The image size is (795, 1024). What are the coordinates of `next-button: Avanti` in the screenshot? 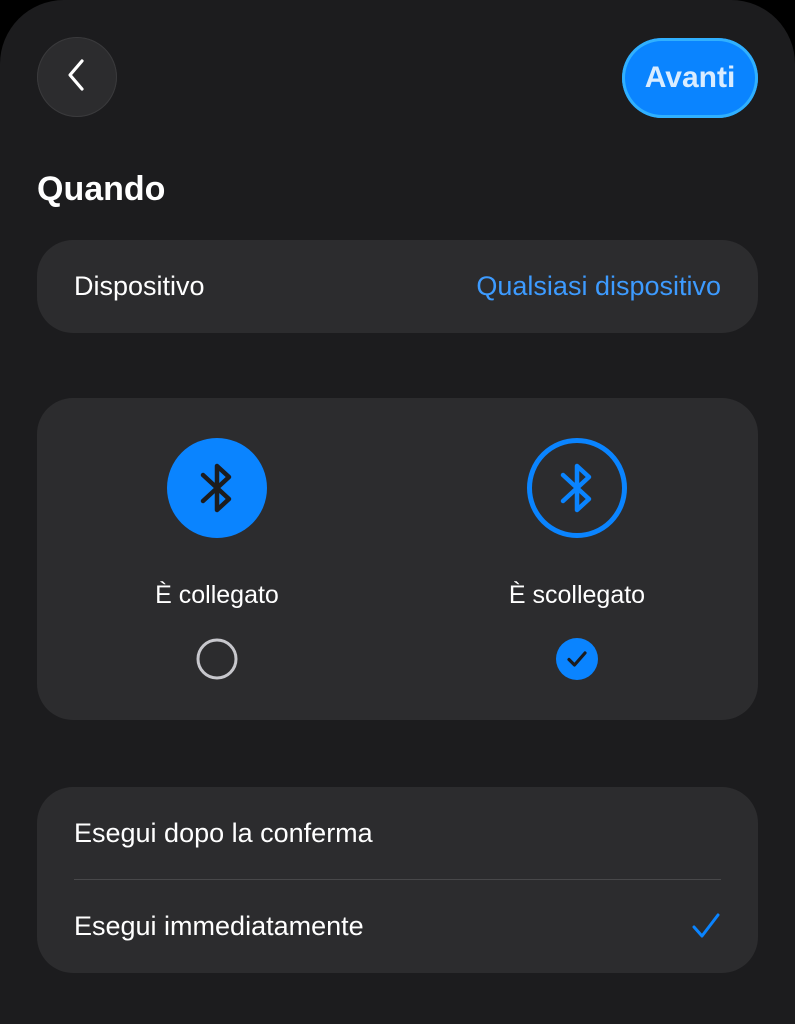 It's located at (690, 78).